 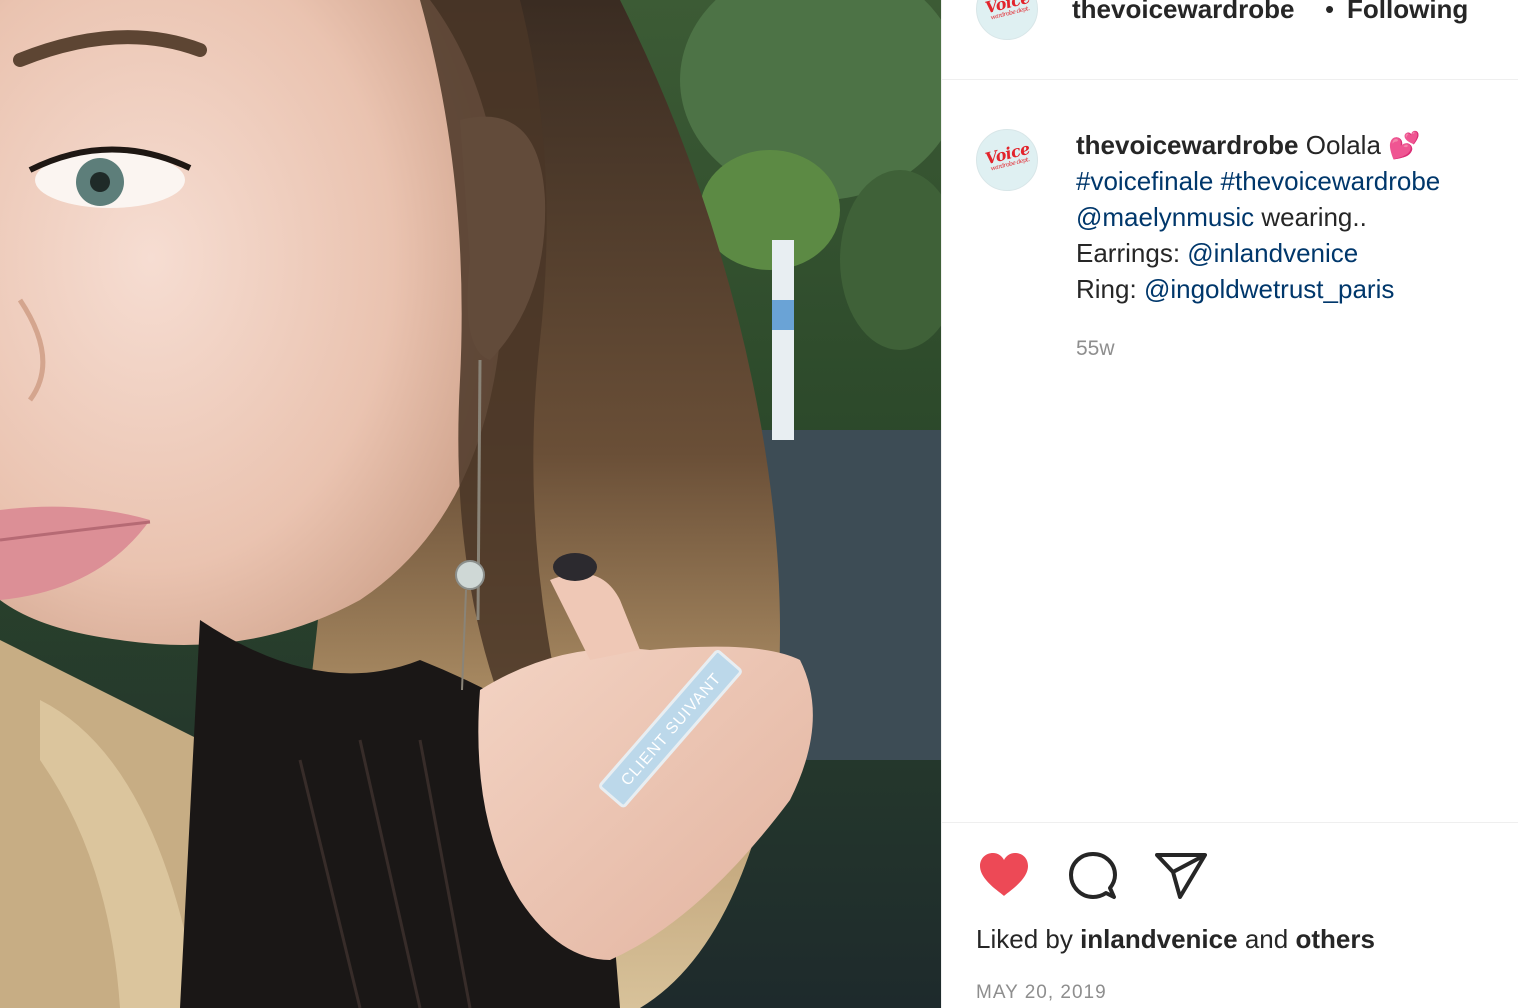 I want to click on post-date: MAY 20, 2019, so click(x=1041, y=993).